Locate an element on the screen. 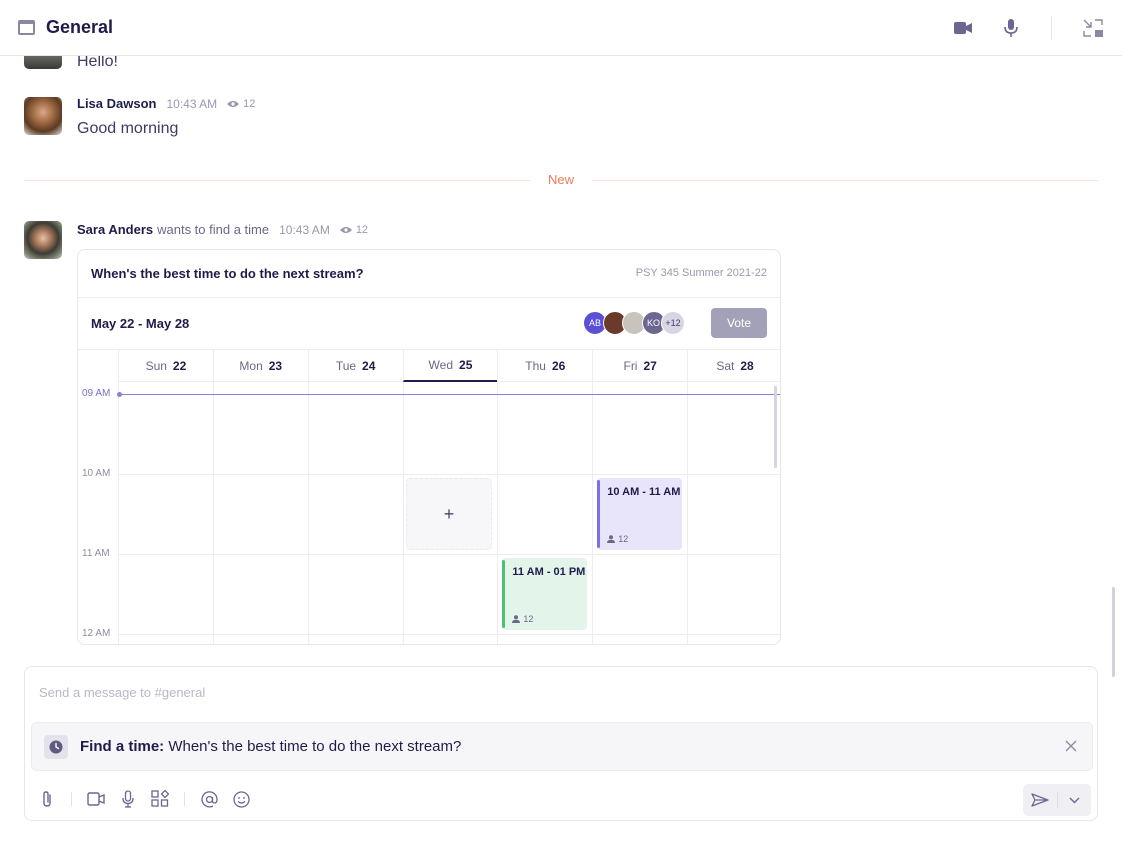 This screenshot has width=1122, height=843. day-date: 24 is located at coordinates (369, 365).